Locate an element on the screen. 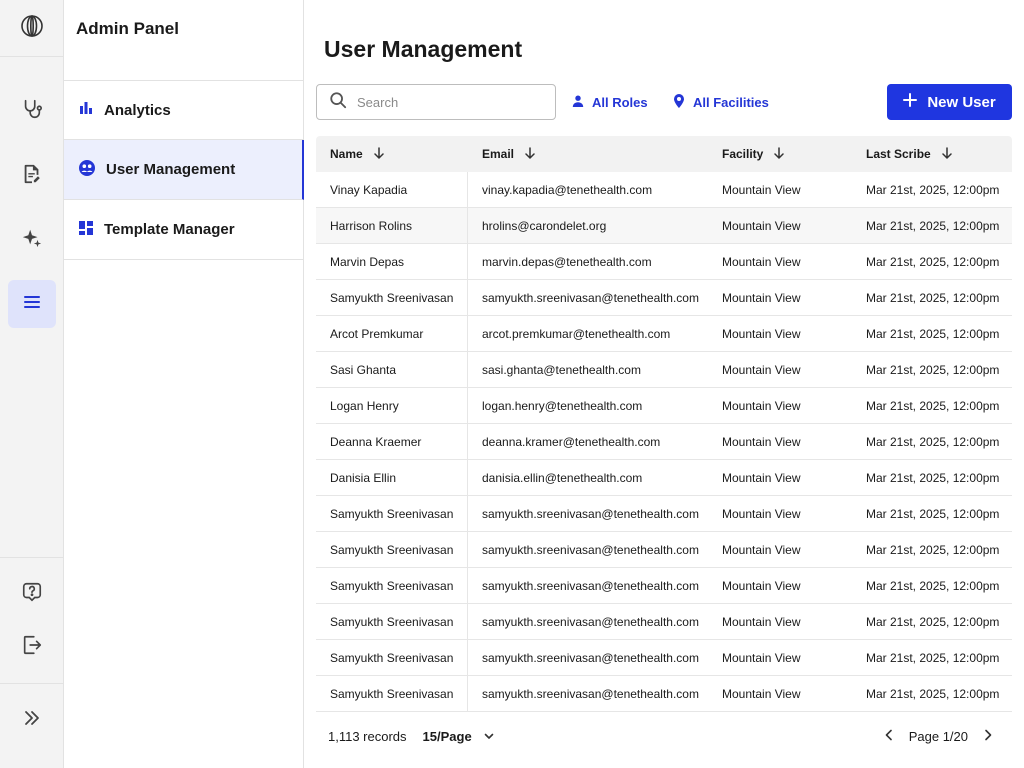  page-size-select: 15/Page is located at coordinates (458, 736).